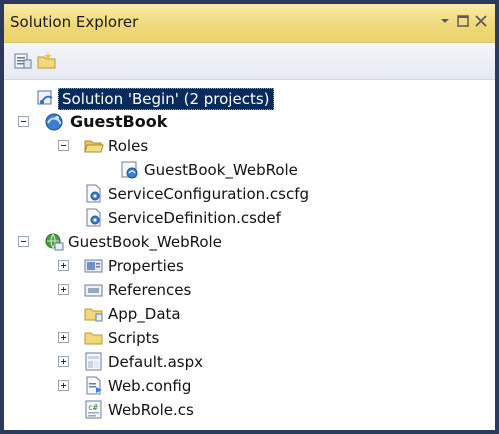  What do you see at coordinates (94, 146) in the screenshot?
I see `folder-open-icon` at bounding box center [94, 146].